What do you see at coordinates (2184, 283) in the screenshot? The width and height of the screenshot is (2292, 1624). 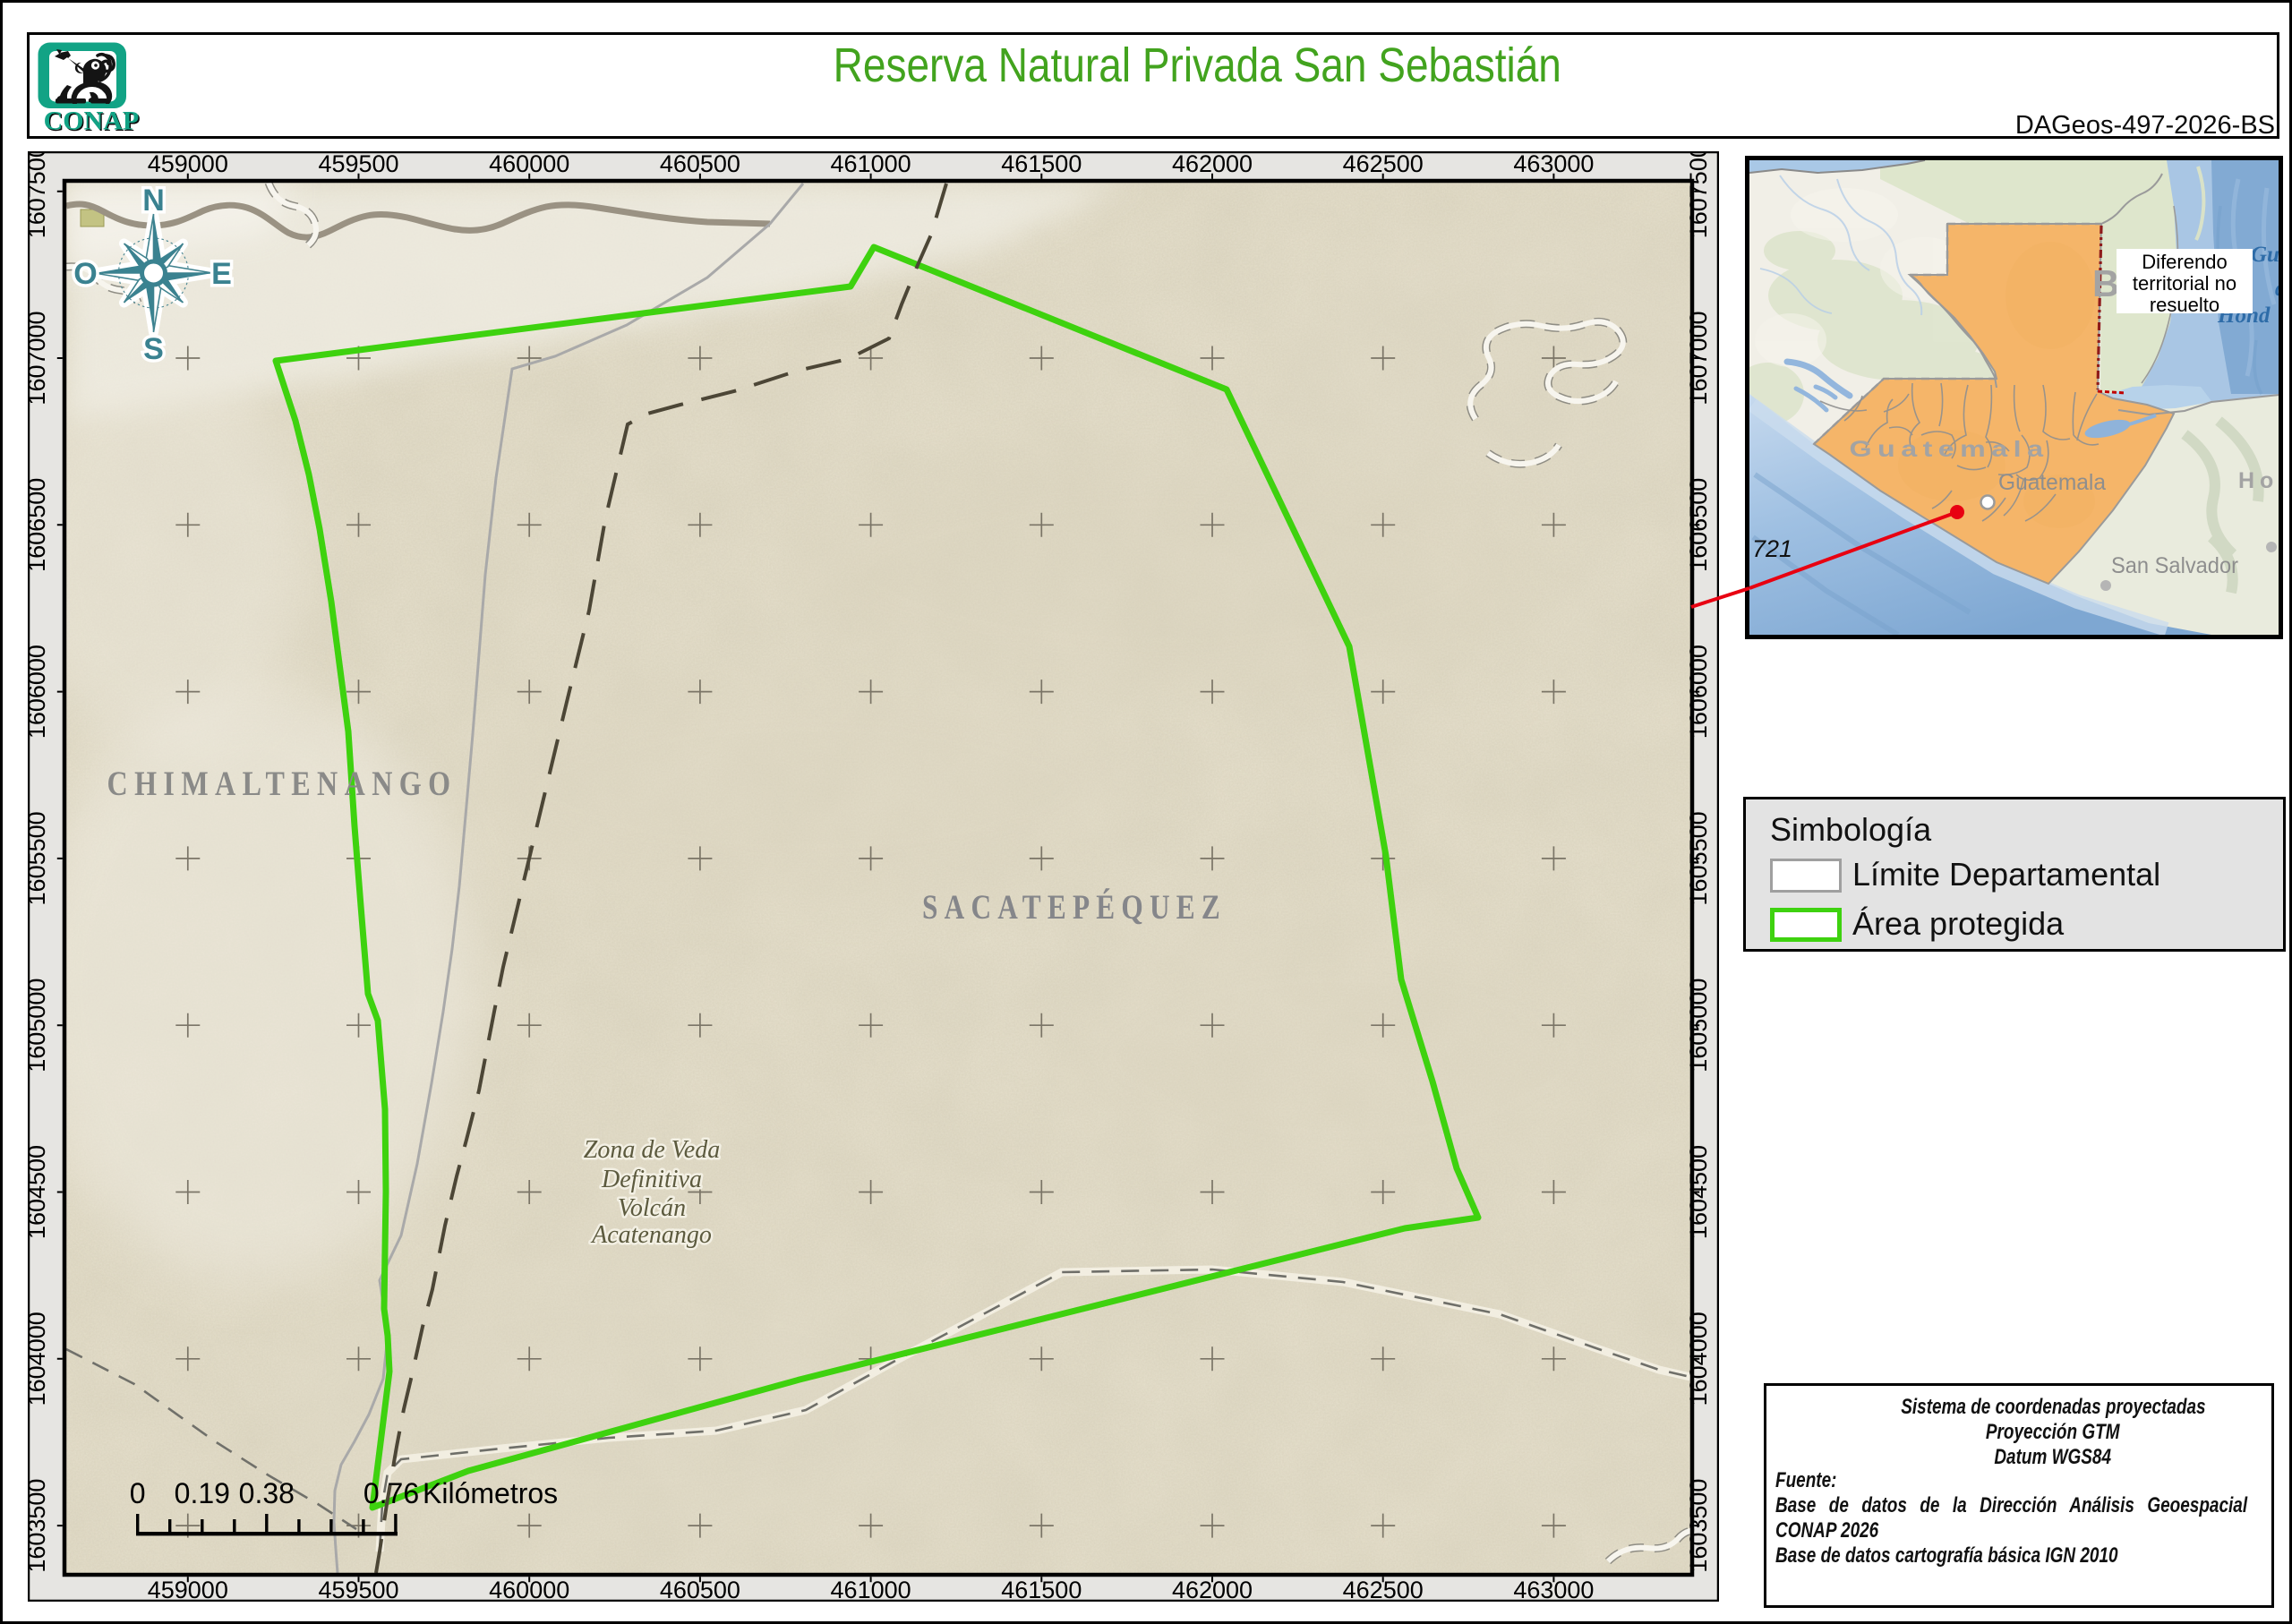 I see `svg-text: territorial no` at bounding box center [2184, 283].